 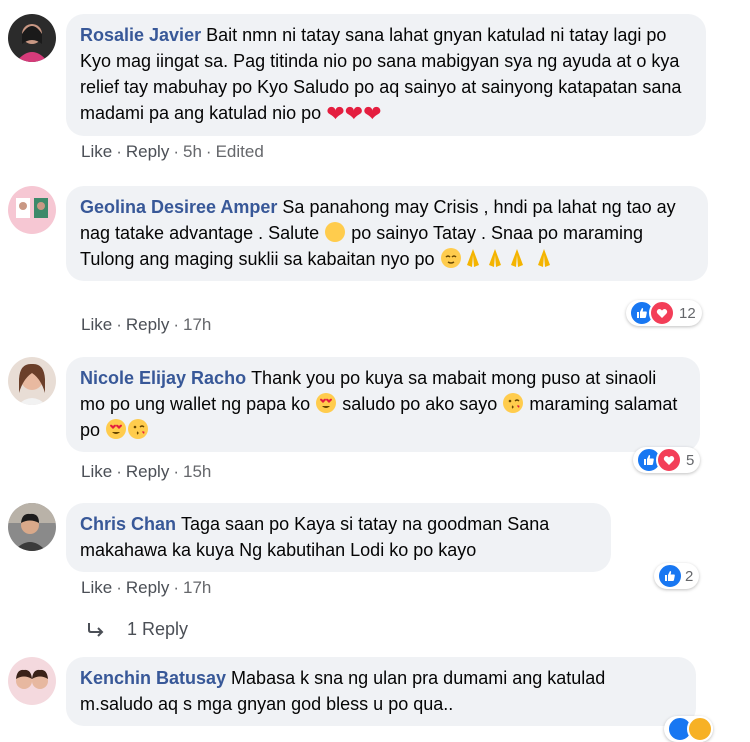 I want to click on comment-text: saludo po ako sayo, so click(x=420, y=404).